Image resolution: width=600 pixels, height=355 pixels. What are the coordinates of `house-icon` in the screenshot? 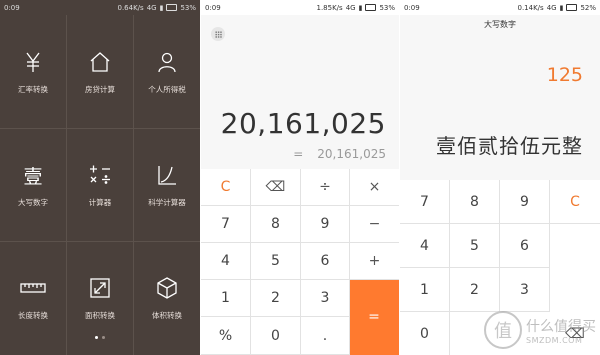 It's located at (100, 62).